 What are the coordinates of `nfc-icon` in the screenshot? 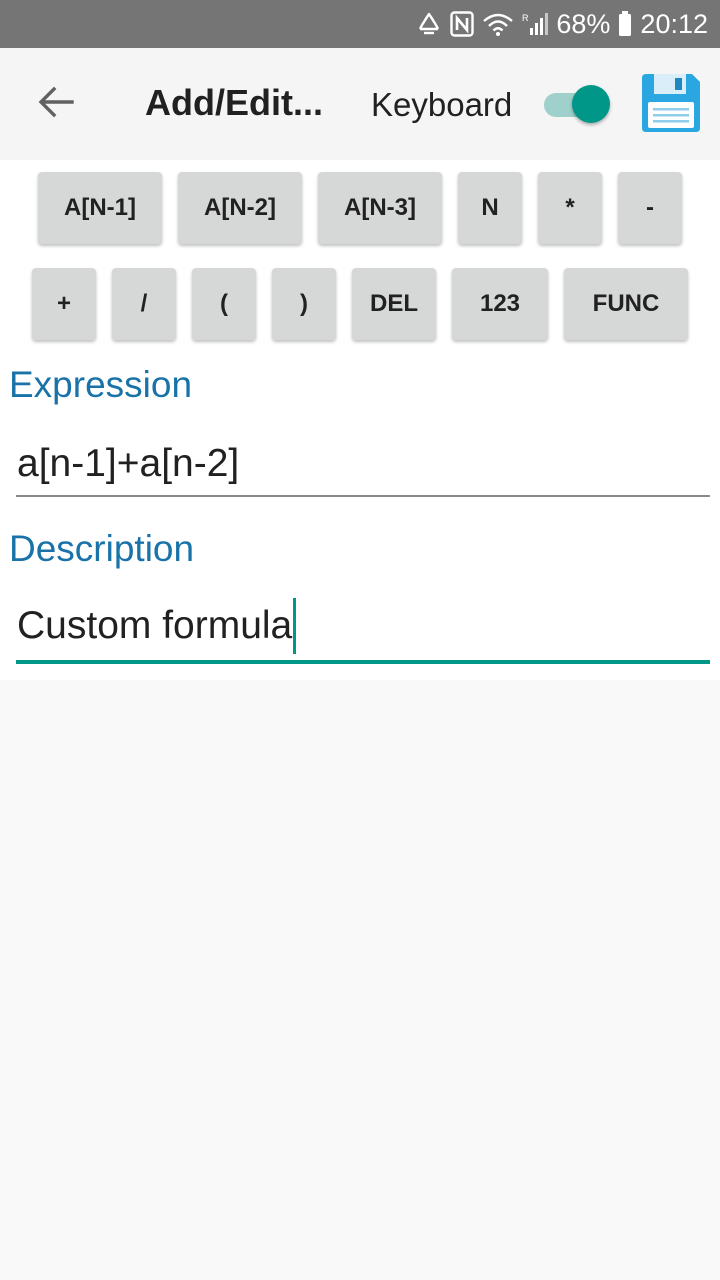 It's located at (462, 24).